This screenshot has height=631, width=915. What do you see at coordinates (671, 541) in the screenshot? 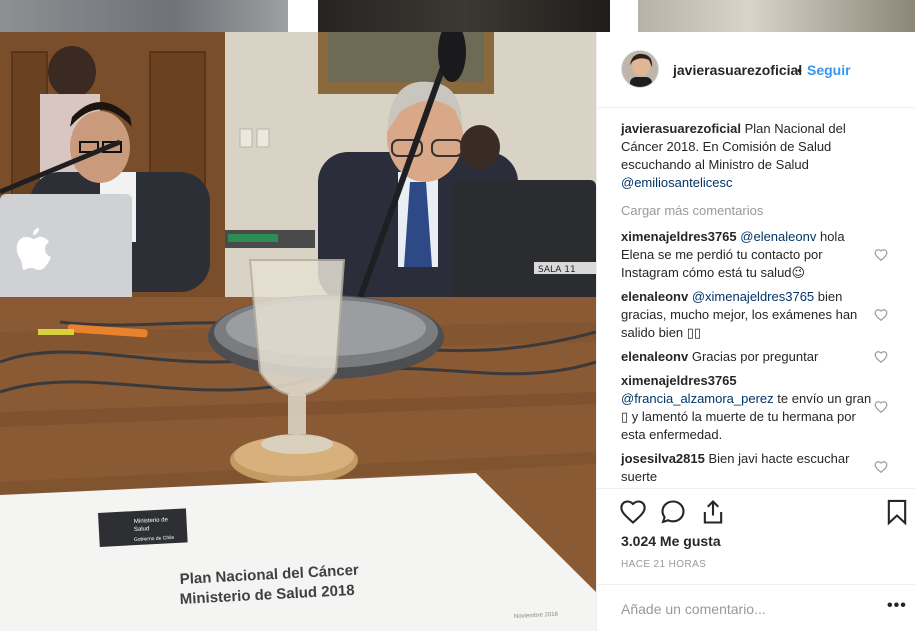
I see `likes-count: 3.024 Me gusta` at bounding box center [671, 541].